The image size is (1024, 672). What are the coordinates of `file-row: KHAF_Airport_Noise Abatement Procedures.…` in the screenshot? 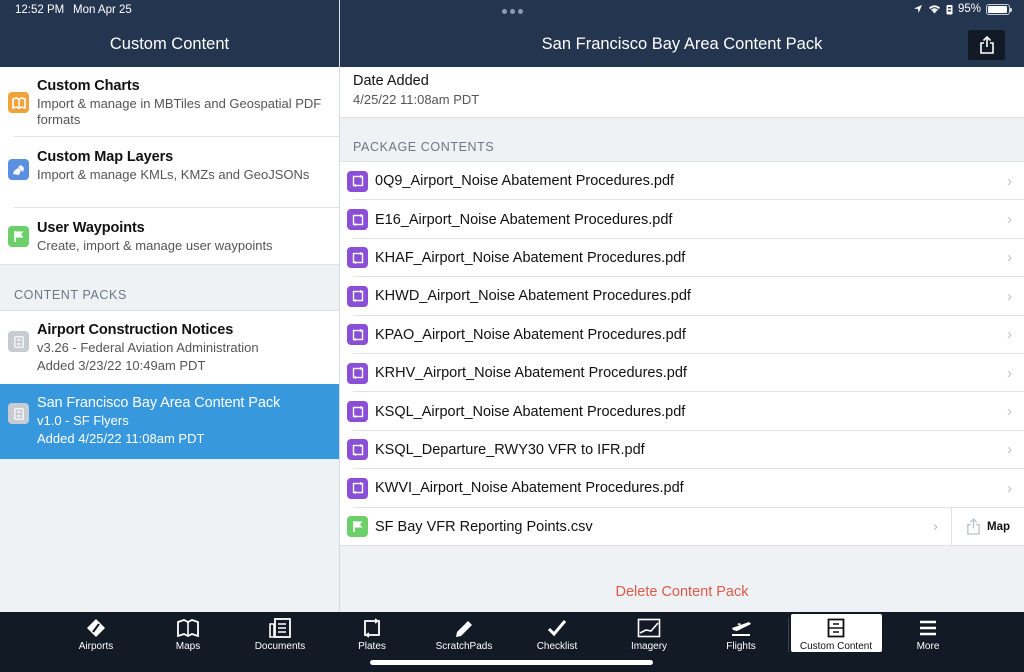 It's located at (682, 258).